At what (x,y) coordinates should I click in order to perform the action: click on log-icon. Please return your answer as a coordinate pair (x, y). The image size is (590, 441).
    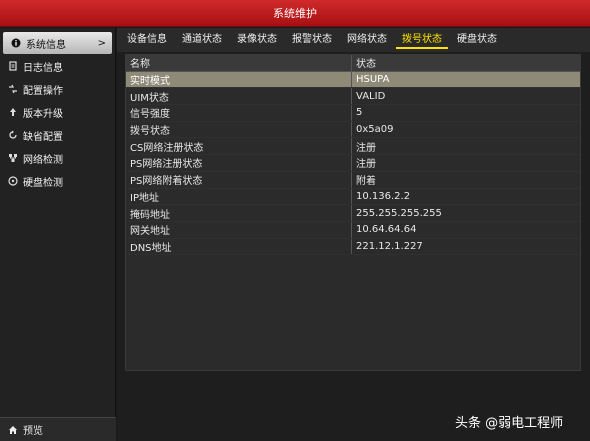
    Looking at the image, I should click on (12, 66).